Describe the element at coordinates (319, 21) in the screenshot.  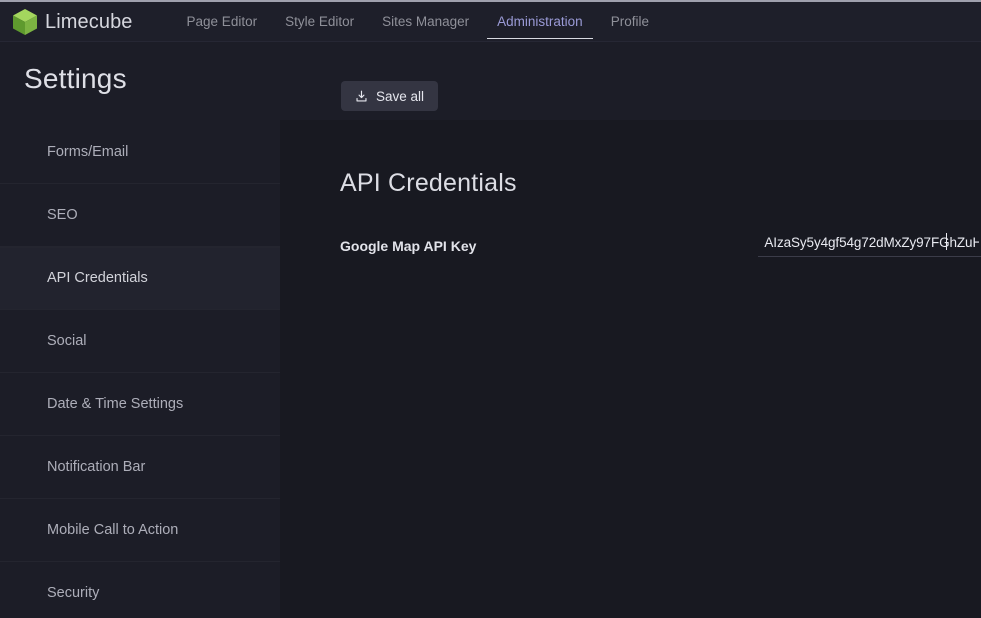
I see `nav-item-style-editor: Style Editor` at that location.